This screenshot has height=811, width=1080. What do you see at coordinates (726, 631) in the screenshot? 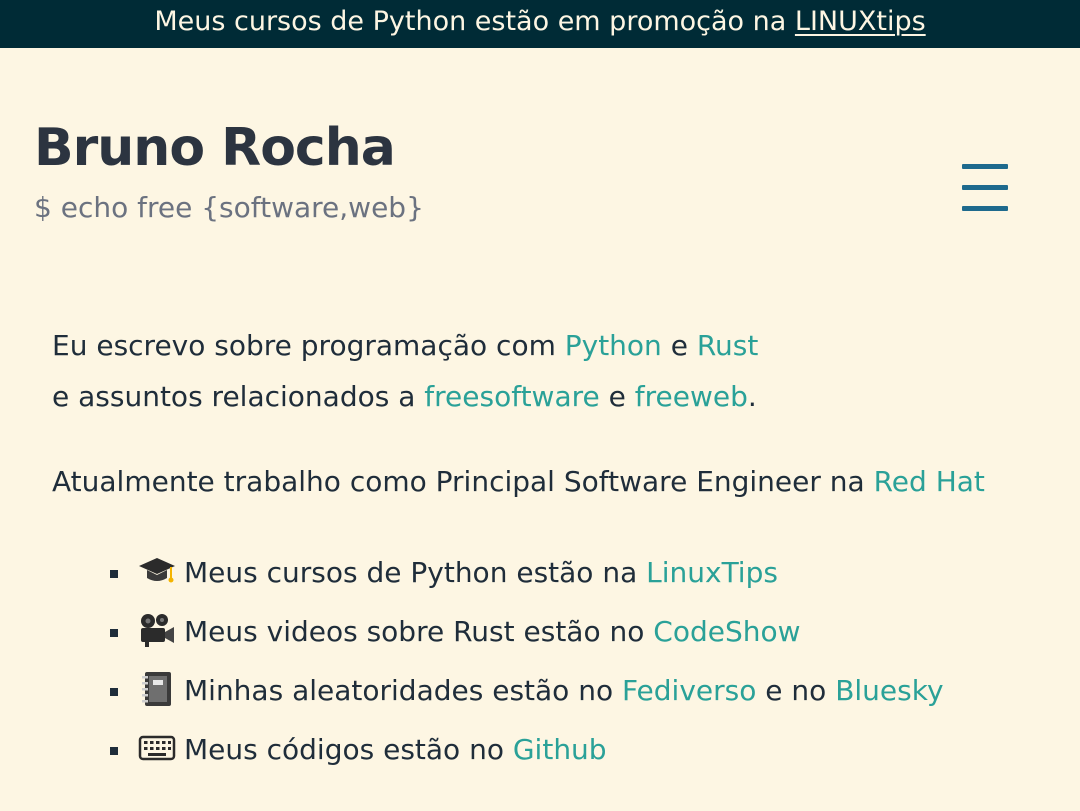
I see `codeshow-link: CodeShow` at bounding box center [726, 631].